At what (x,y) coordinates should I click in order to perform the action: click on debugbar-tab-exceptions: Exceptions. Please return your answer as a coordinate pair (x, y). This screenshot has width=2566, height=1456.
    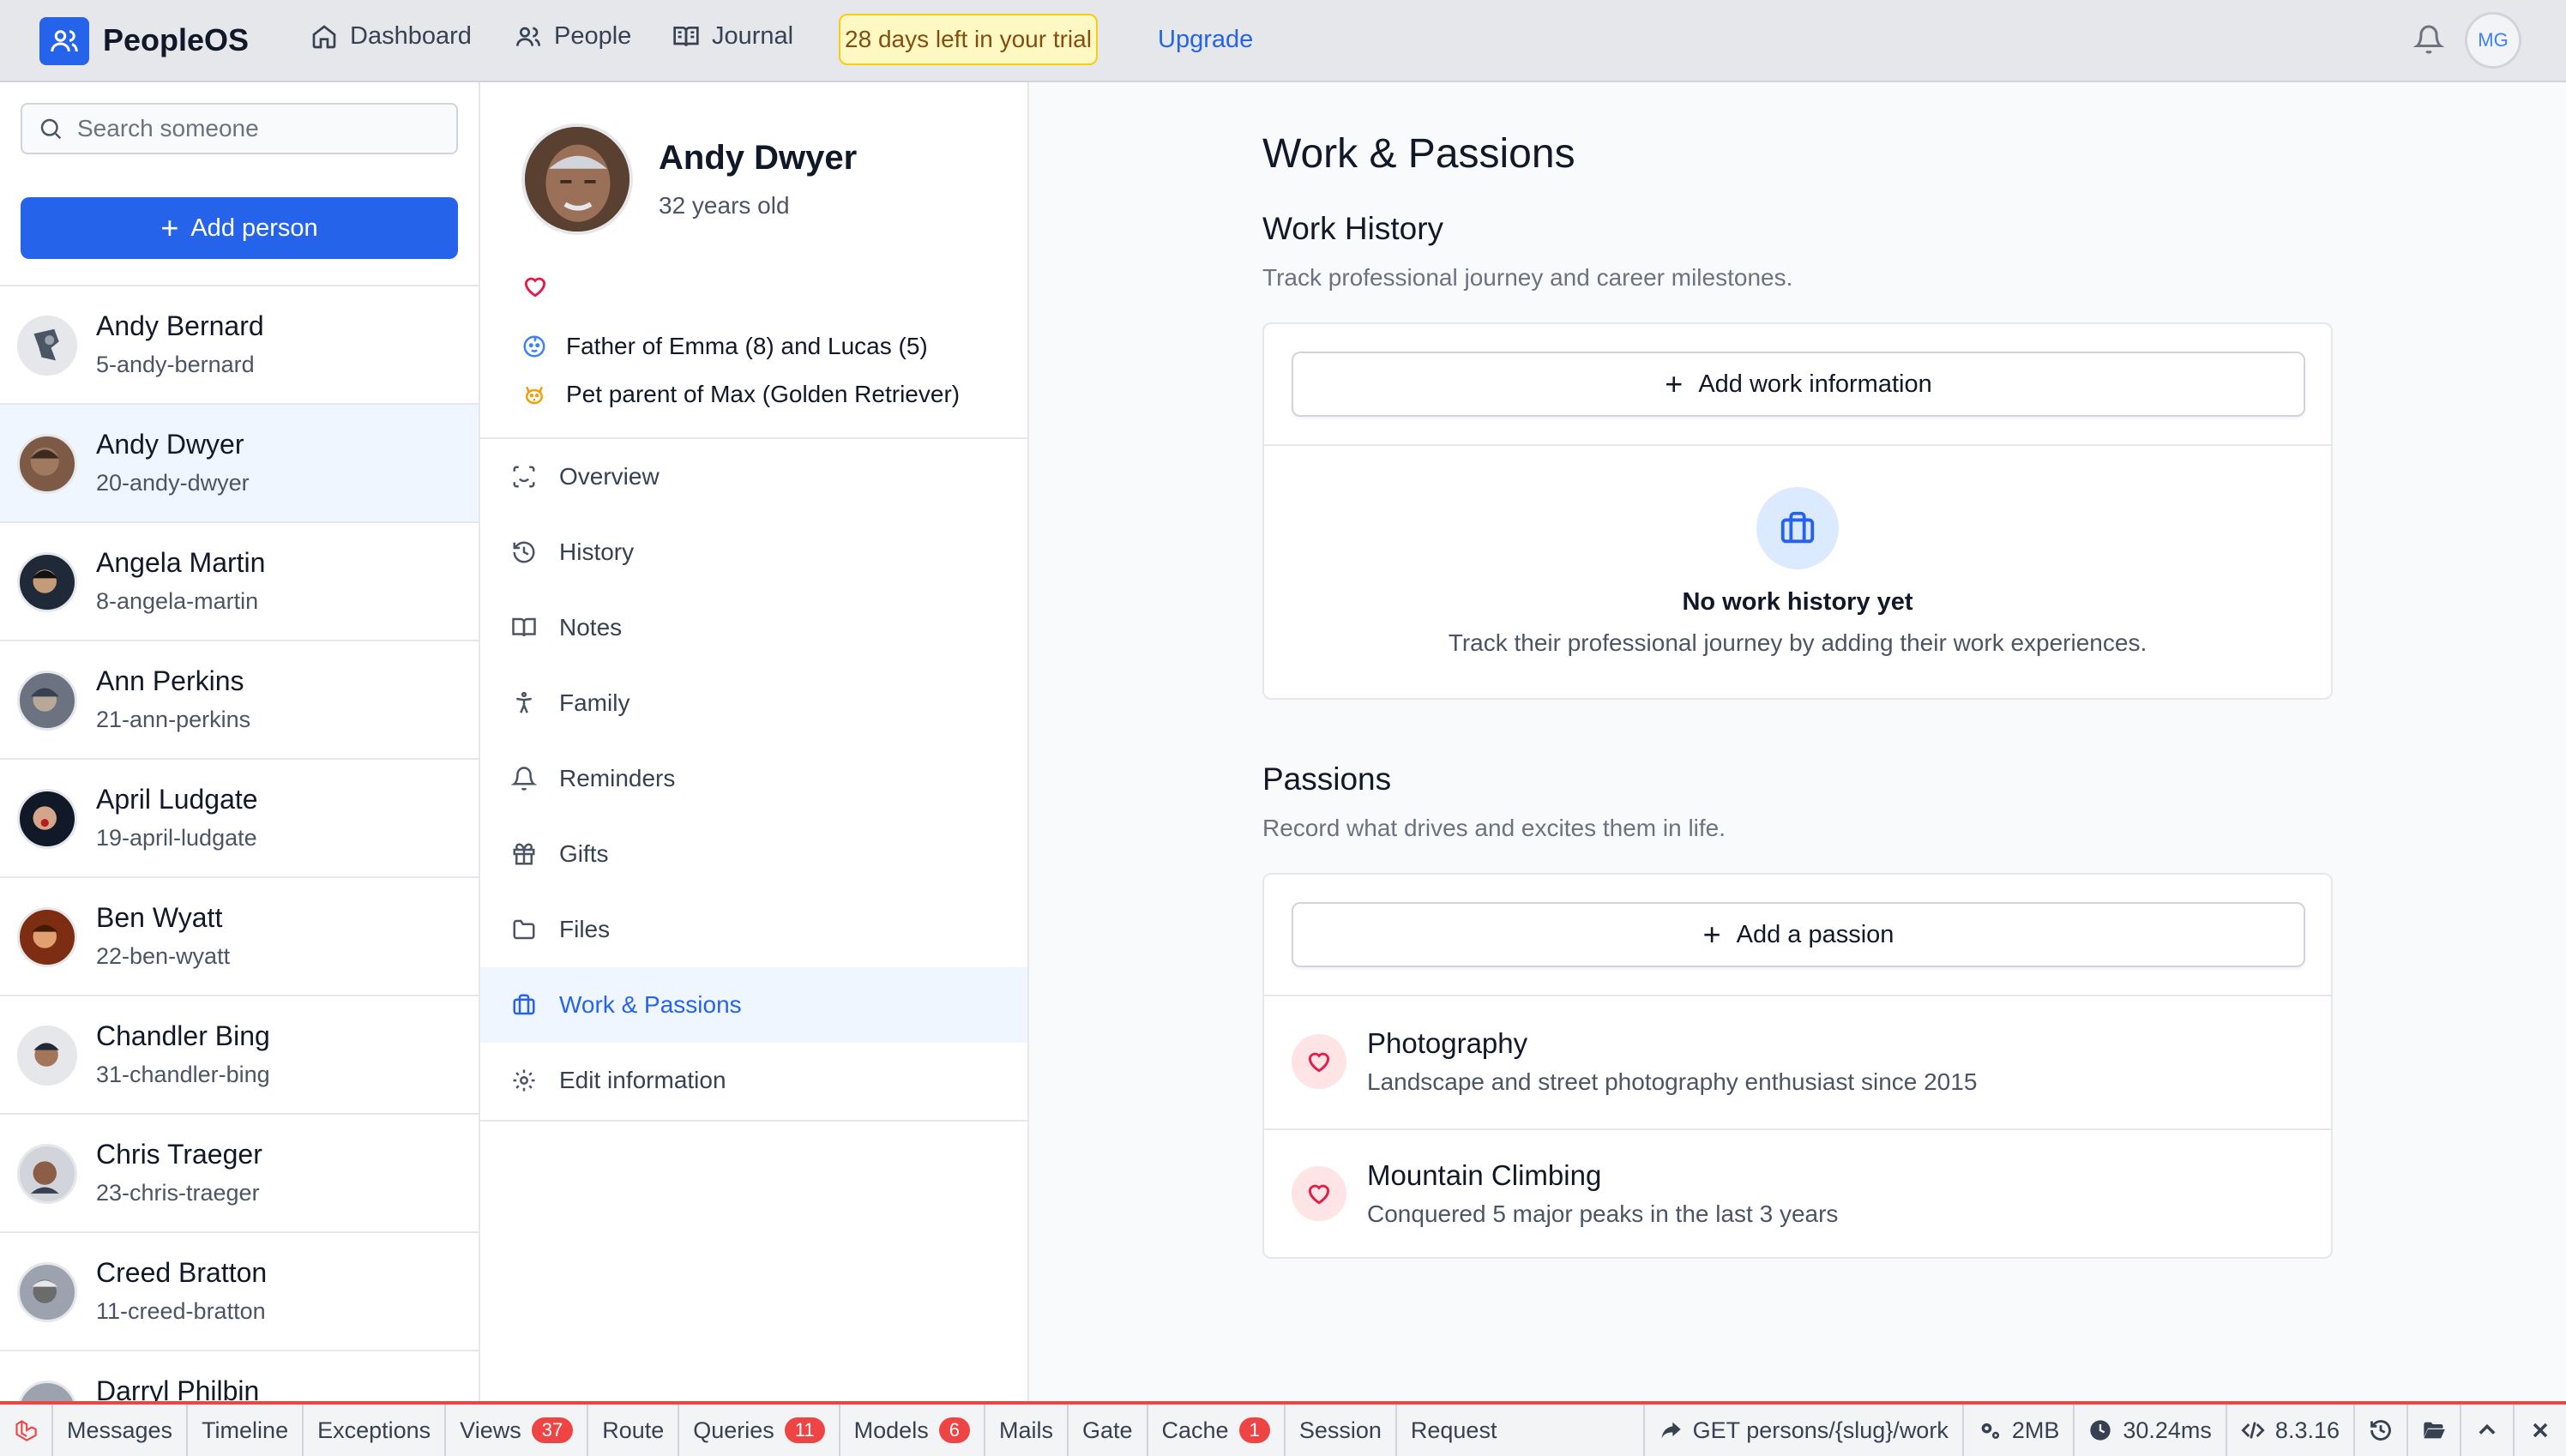
    Looking at the image, I should click on (376, 1430).